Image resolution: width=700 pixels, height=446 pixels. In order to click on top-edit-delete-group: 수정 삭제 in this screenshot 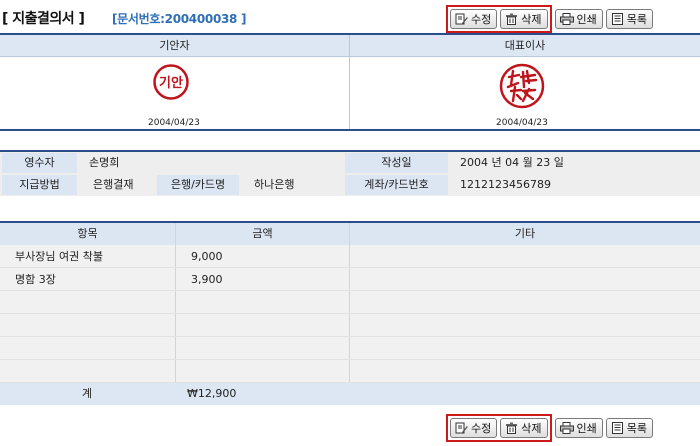, I will do `click(499, 19)`.